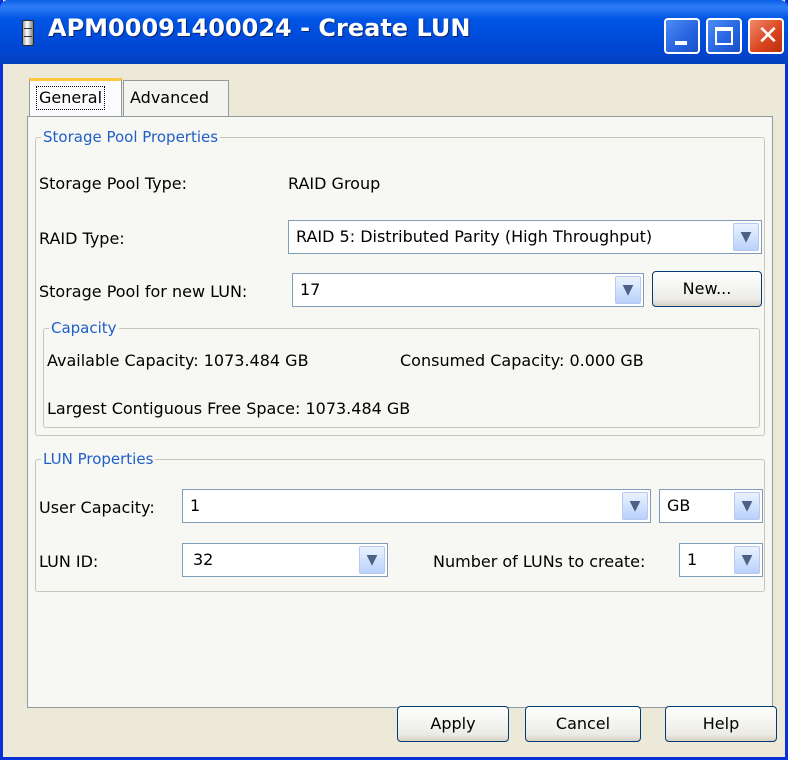 Image resolution: width=788 pixels, height=760 pixels. I want to click on storage-pool-type-value: RAID Group, so click(334, 183).